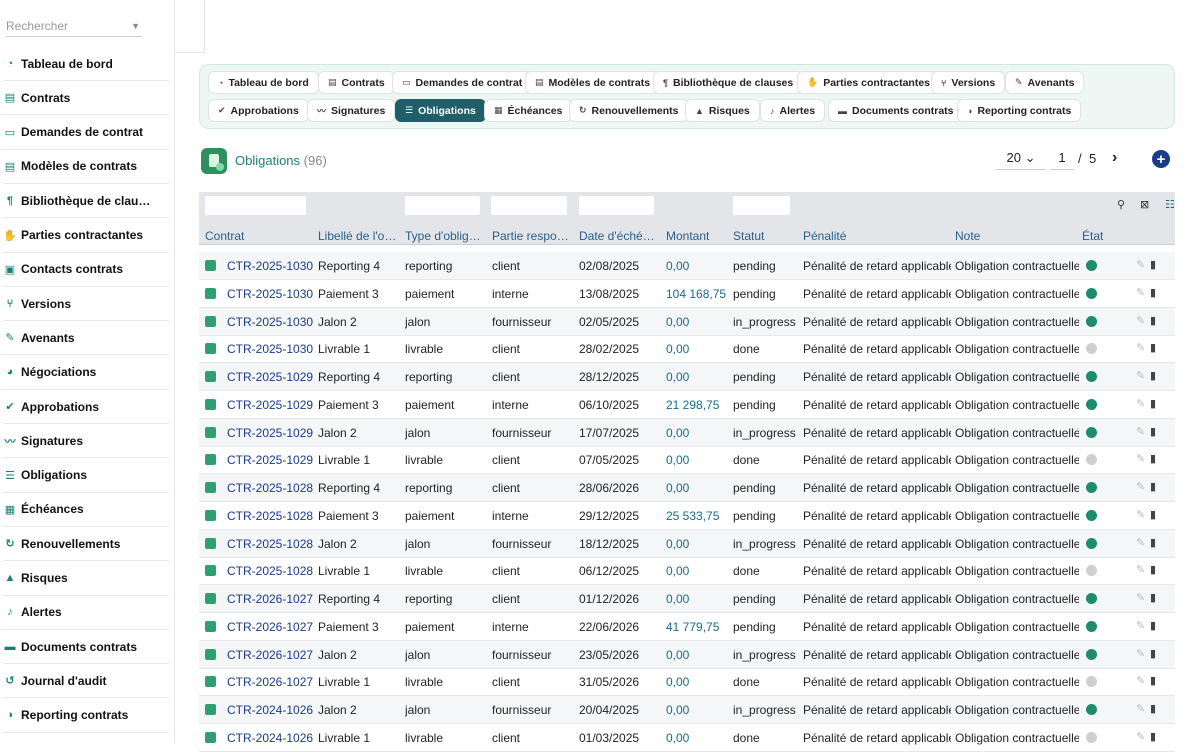 Image resolution: width=1200 pixels, height=752 pixels. What do you see at coordinates (271, 460) in the screenshot?
I see `contract-link: CTR-2025-1029` at bounding box center [271, 460].